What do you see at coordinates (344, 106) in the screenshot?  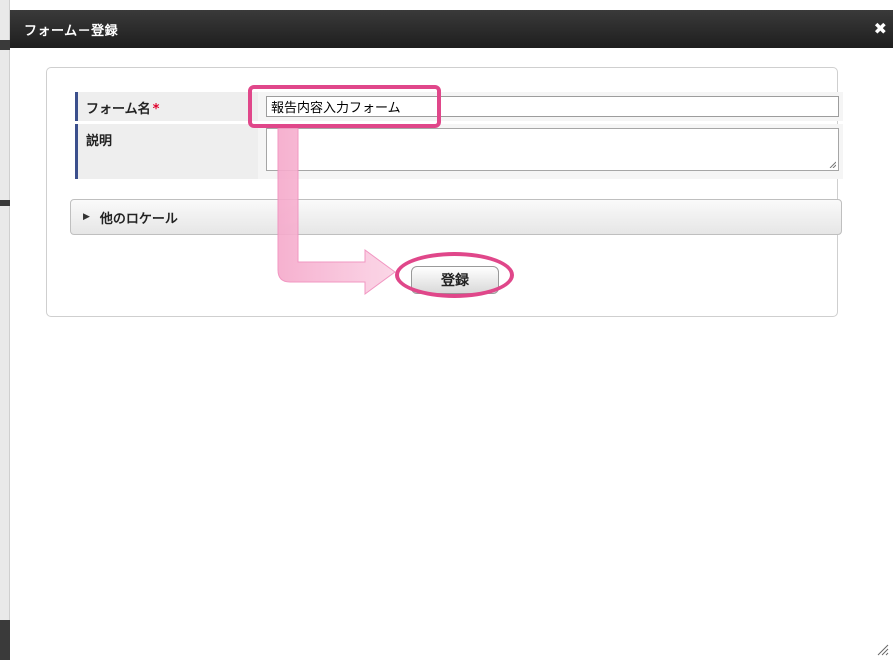 I see `highlight-form-name` at bounding box center [344, 106].